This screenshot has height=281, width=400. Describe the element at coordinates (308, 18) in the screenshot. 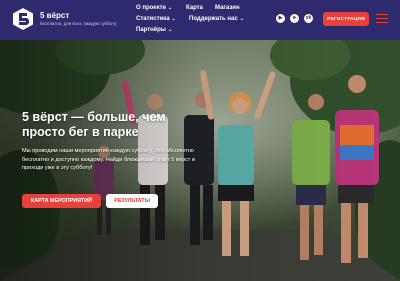

I see `vk-icon: vk` at that location.